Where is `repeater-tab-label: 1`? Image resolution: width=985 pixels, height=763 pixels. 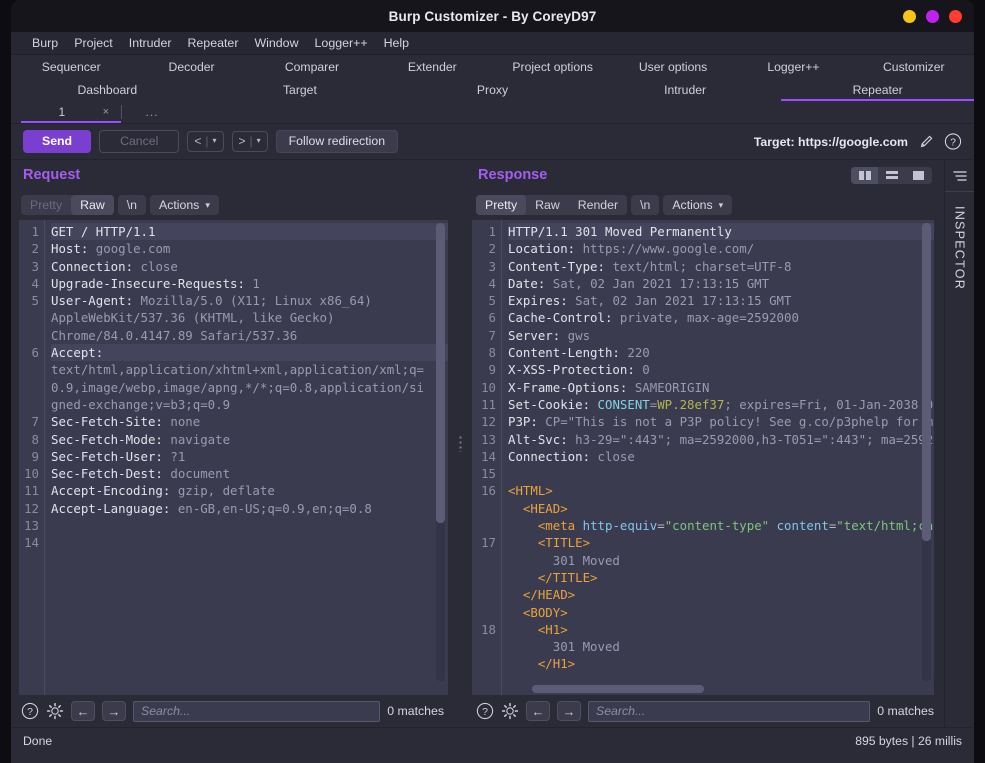
repeater-tab-label: 1 is located at coordinates (62, 112).